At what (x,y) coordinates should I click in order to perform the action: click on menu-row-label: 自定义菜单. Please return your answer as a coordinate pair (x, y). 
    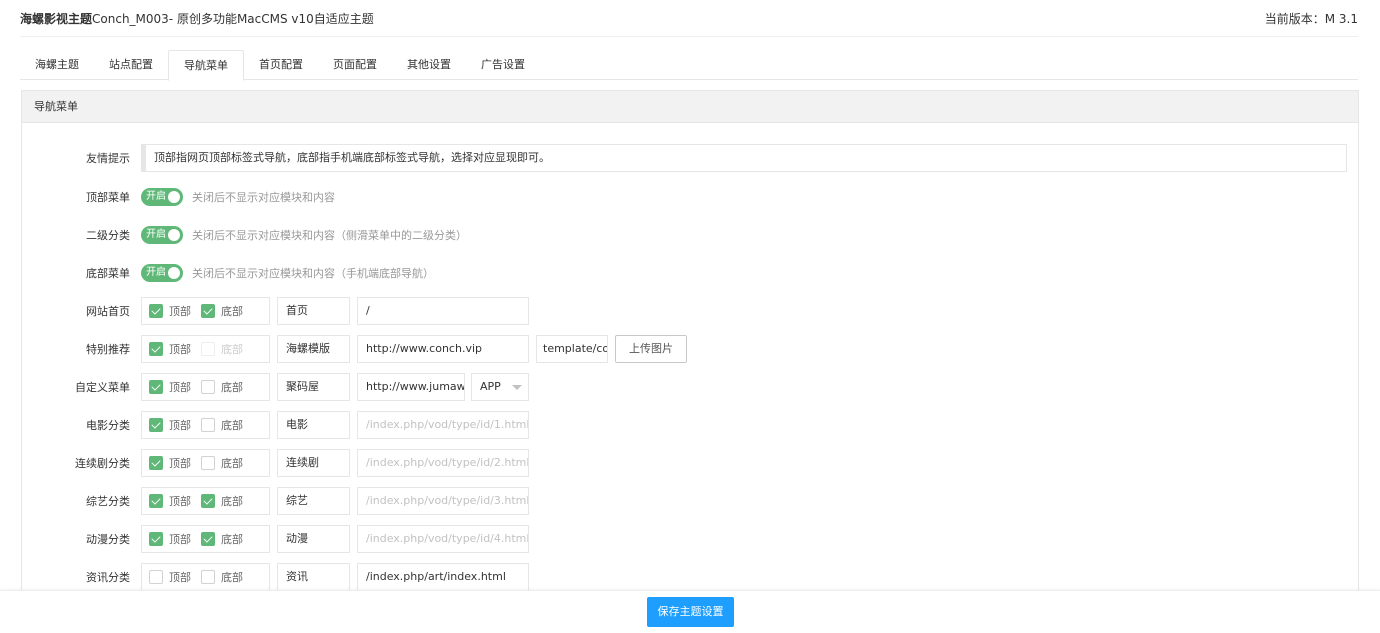
    Looking at the image, I should click on (102, 387).